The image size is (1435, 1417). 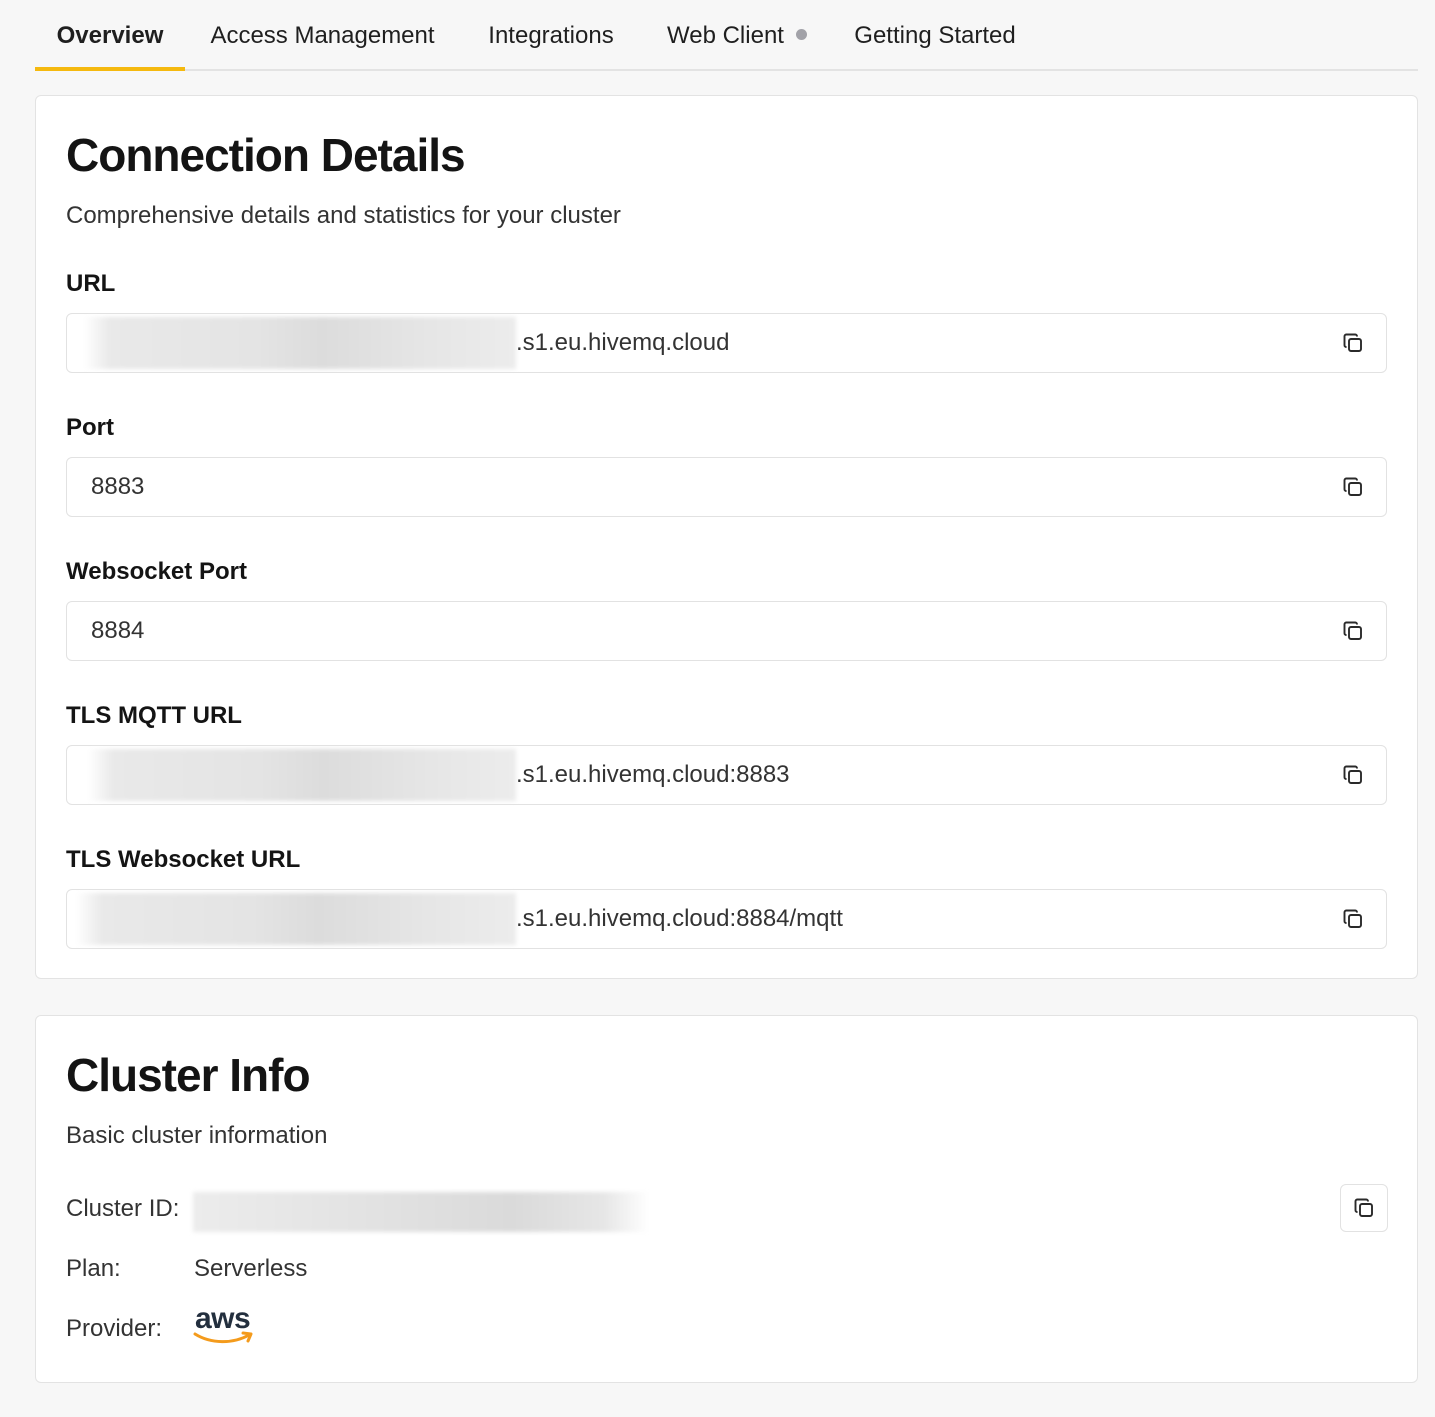 I want to click on aws-logo-icon: aws, so click(x=225, y=1325).